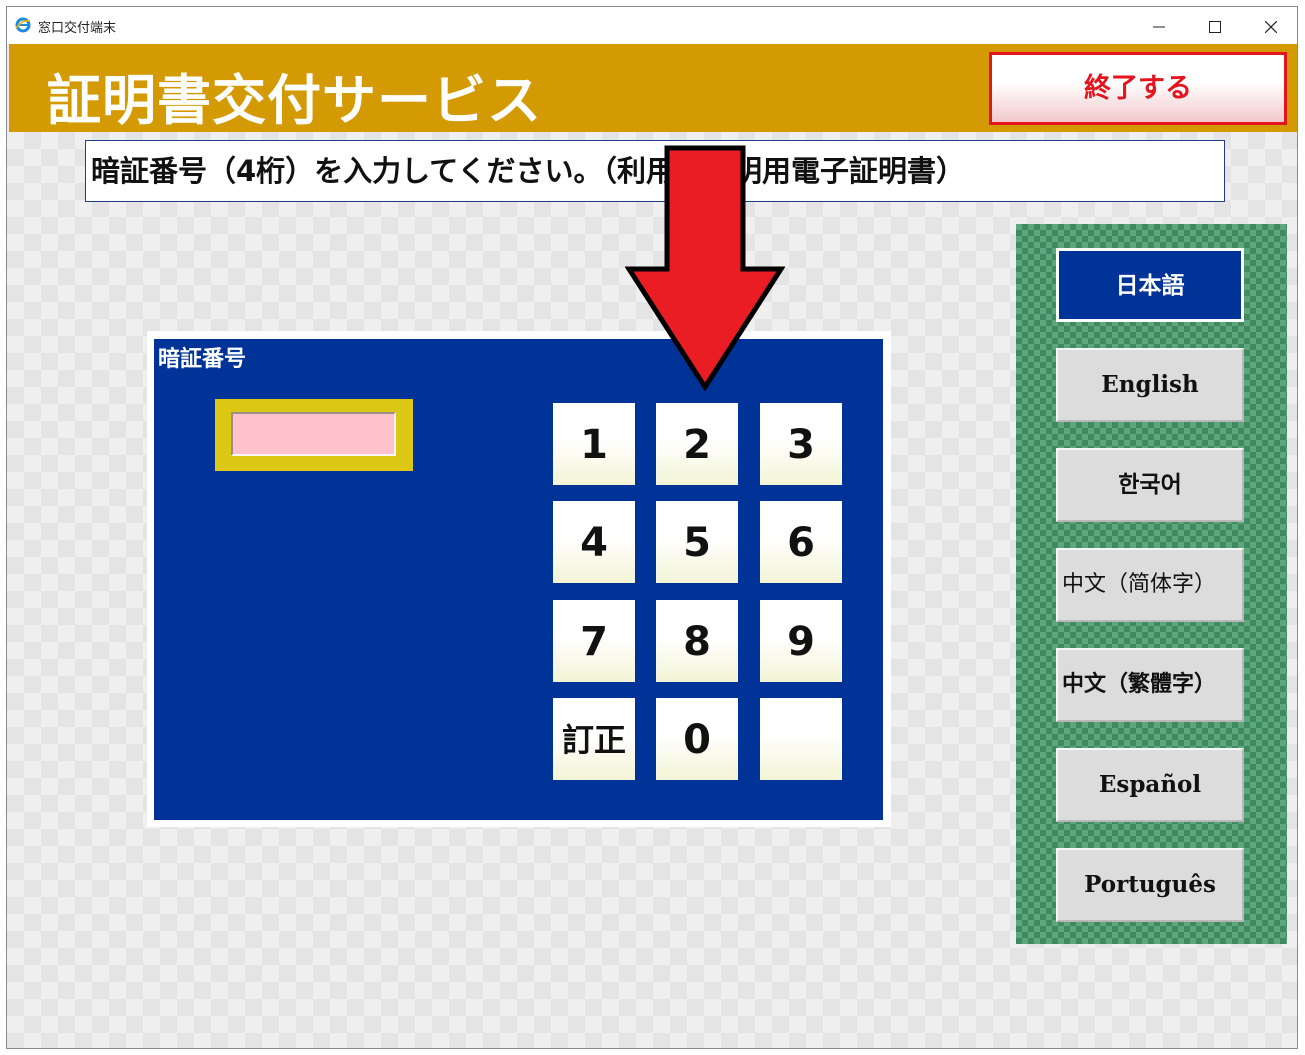 The height and width of the screenshot is (1055, 1305). What do you see at coordinates (594, 542) in the screenshot?
I see `key-4: 4` at bounding box center [594, 542].